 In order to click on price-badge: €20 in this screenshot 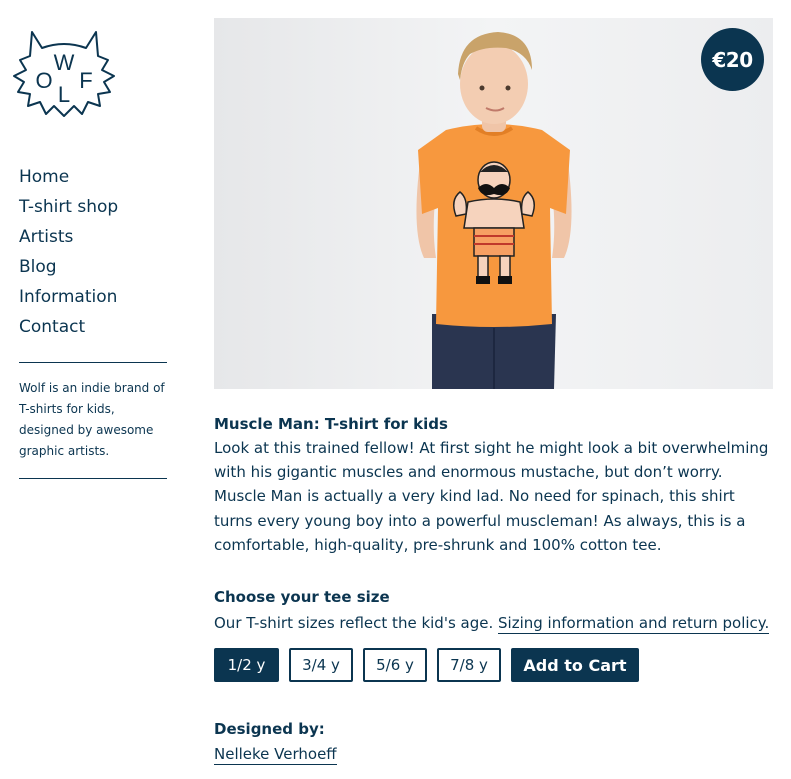, I will do `click(732, 59)`.